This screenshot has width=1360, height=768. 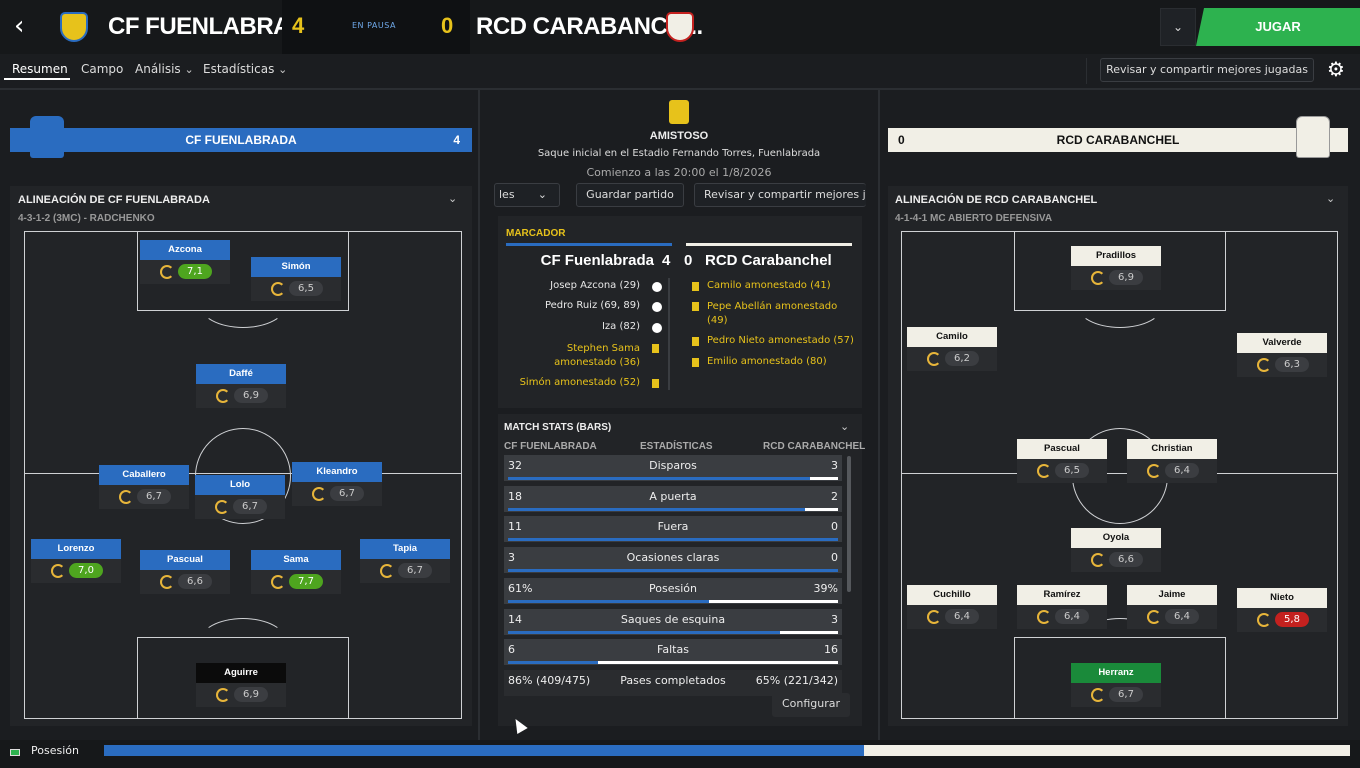 I want to click on home-event: Pedro Ruiz (69, 89), so click(x=592, y=305).